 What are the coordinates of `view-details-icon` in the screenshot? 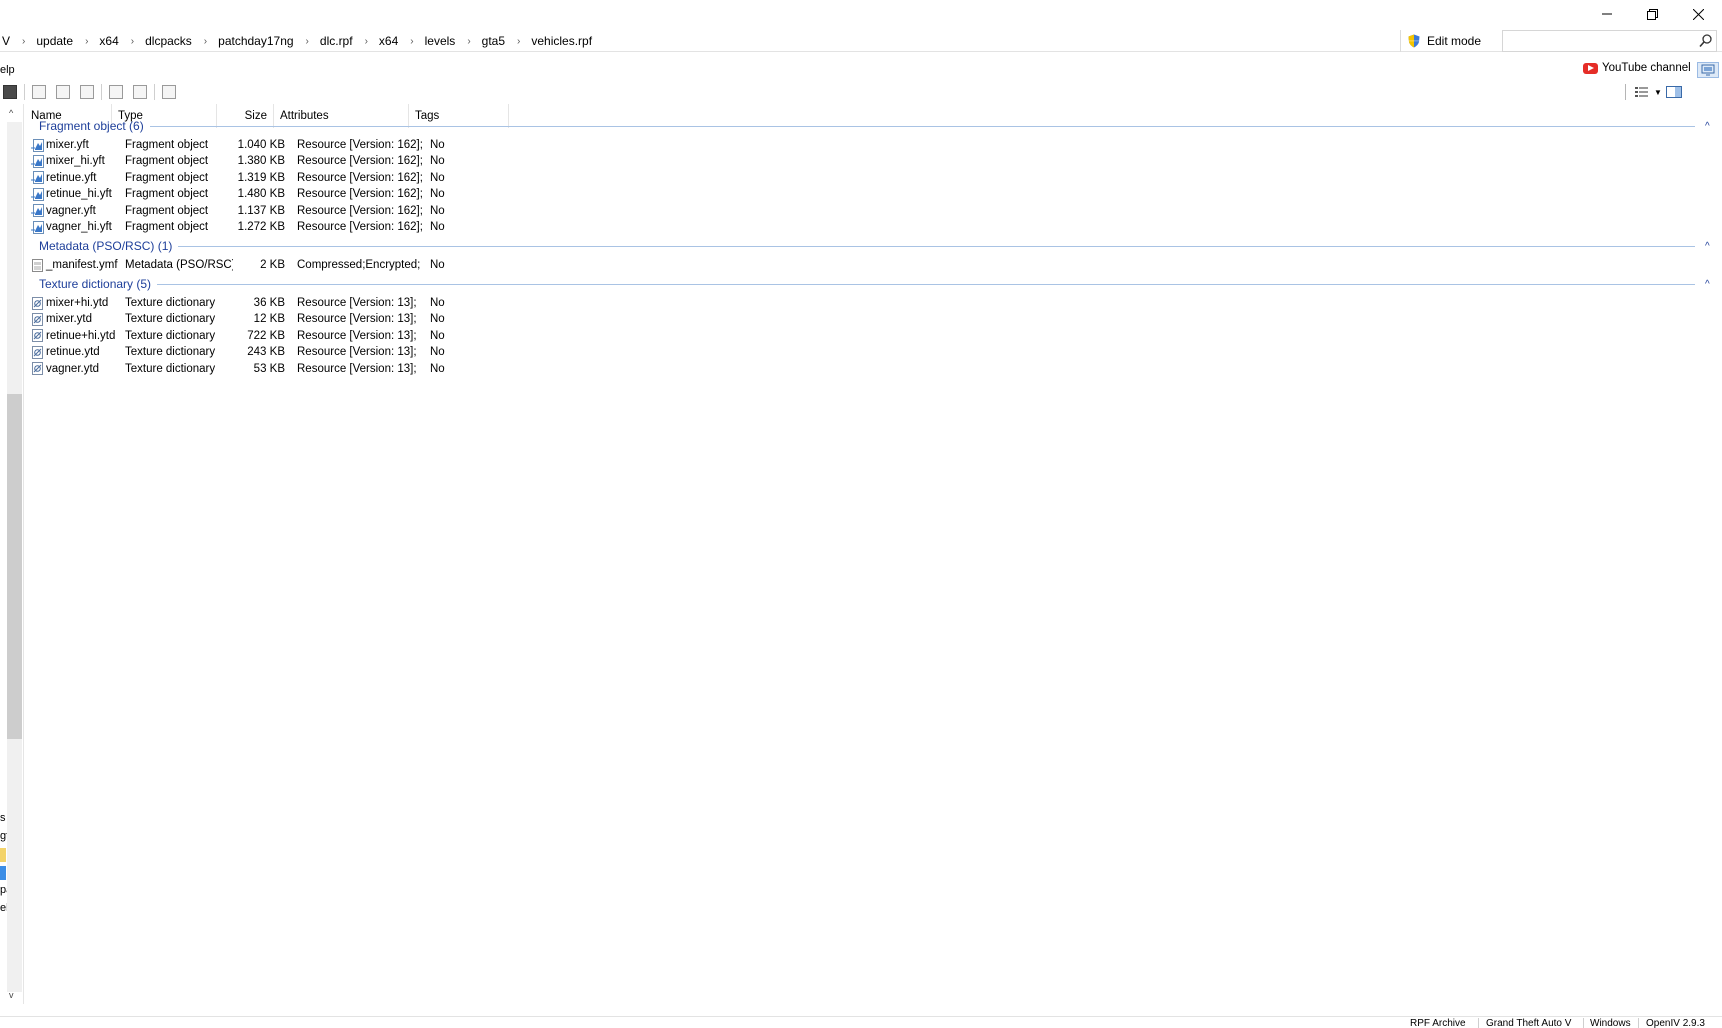 It's located at (1642, 92).